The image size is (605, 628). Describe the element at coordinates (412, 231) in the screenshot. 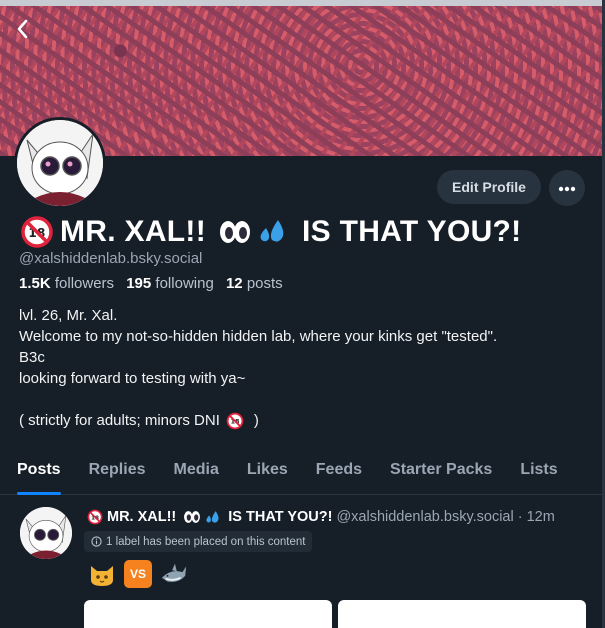

I see `display-name-part2: IS THAT YOU?!` at that location.